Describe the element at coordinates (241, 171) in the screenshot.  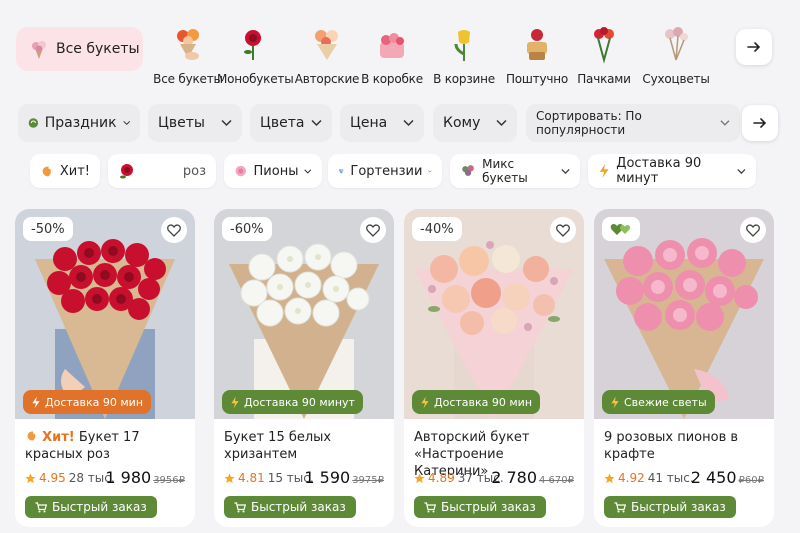
I see `peony-icon` at that location.